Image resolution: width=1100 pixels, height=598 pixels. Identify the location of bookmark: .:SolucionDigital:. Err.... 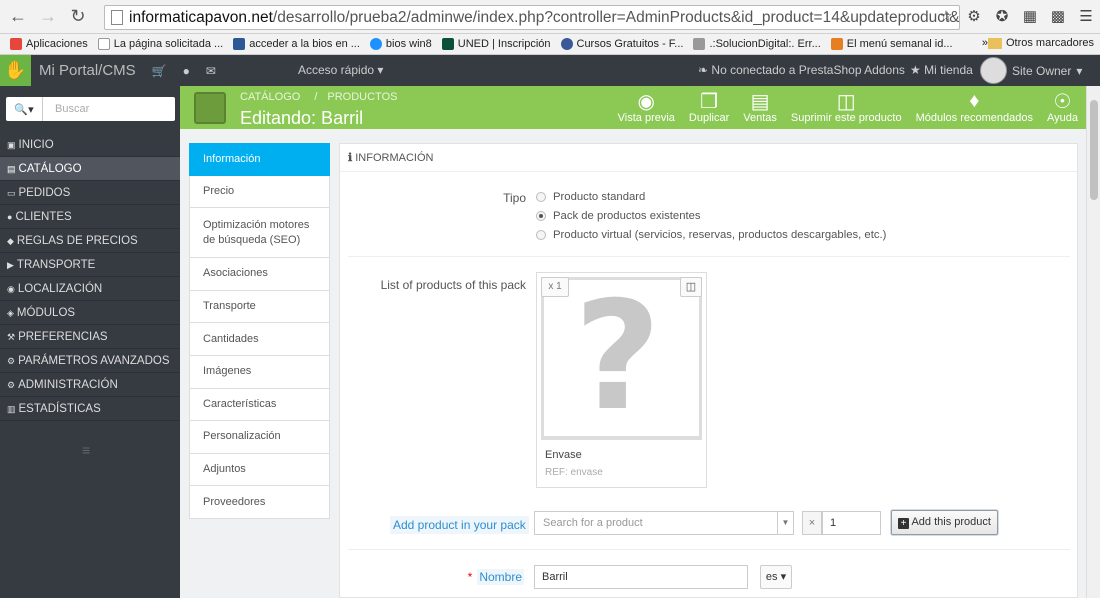
(757, 44).